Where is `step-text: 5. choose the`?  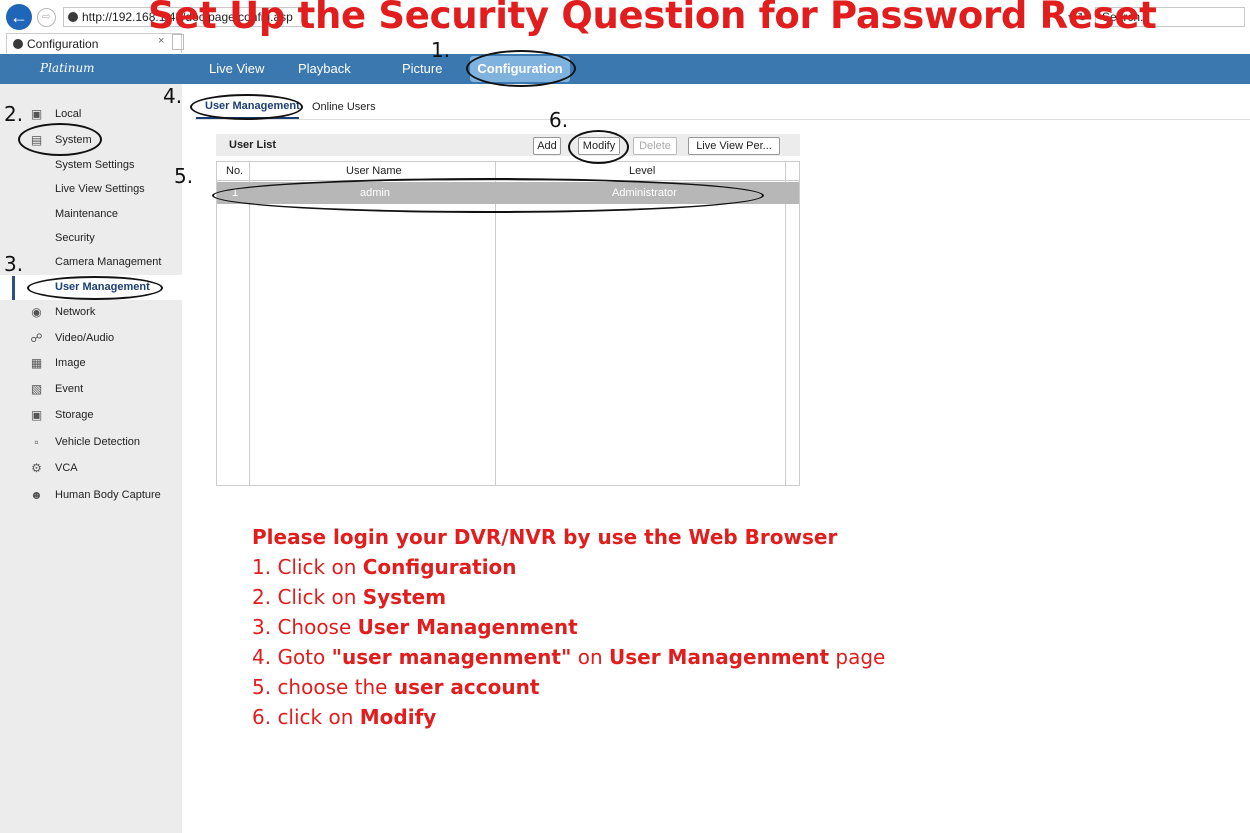
step-text: 5. choose the is located at coordinates (323, 687).